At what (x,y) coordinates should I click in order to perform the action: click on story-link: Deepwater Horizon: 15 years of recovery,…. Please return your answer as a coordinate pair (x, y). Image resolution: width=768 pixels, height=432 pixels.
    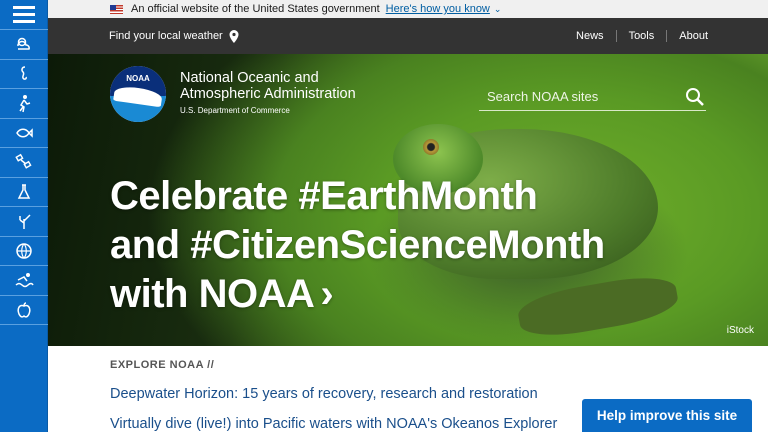
    Looking at the image, I should click on (324, 394).